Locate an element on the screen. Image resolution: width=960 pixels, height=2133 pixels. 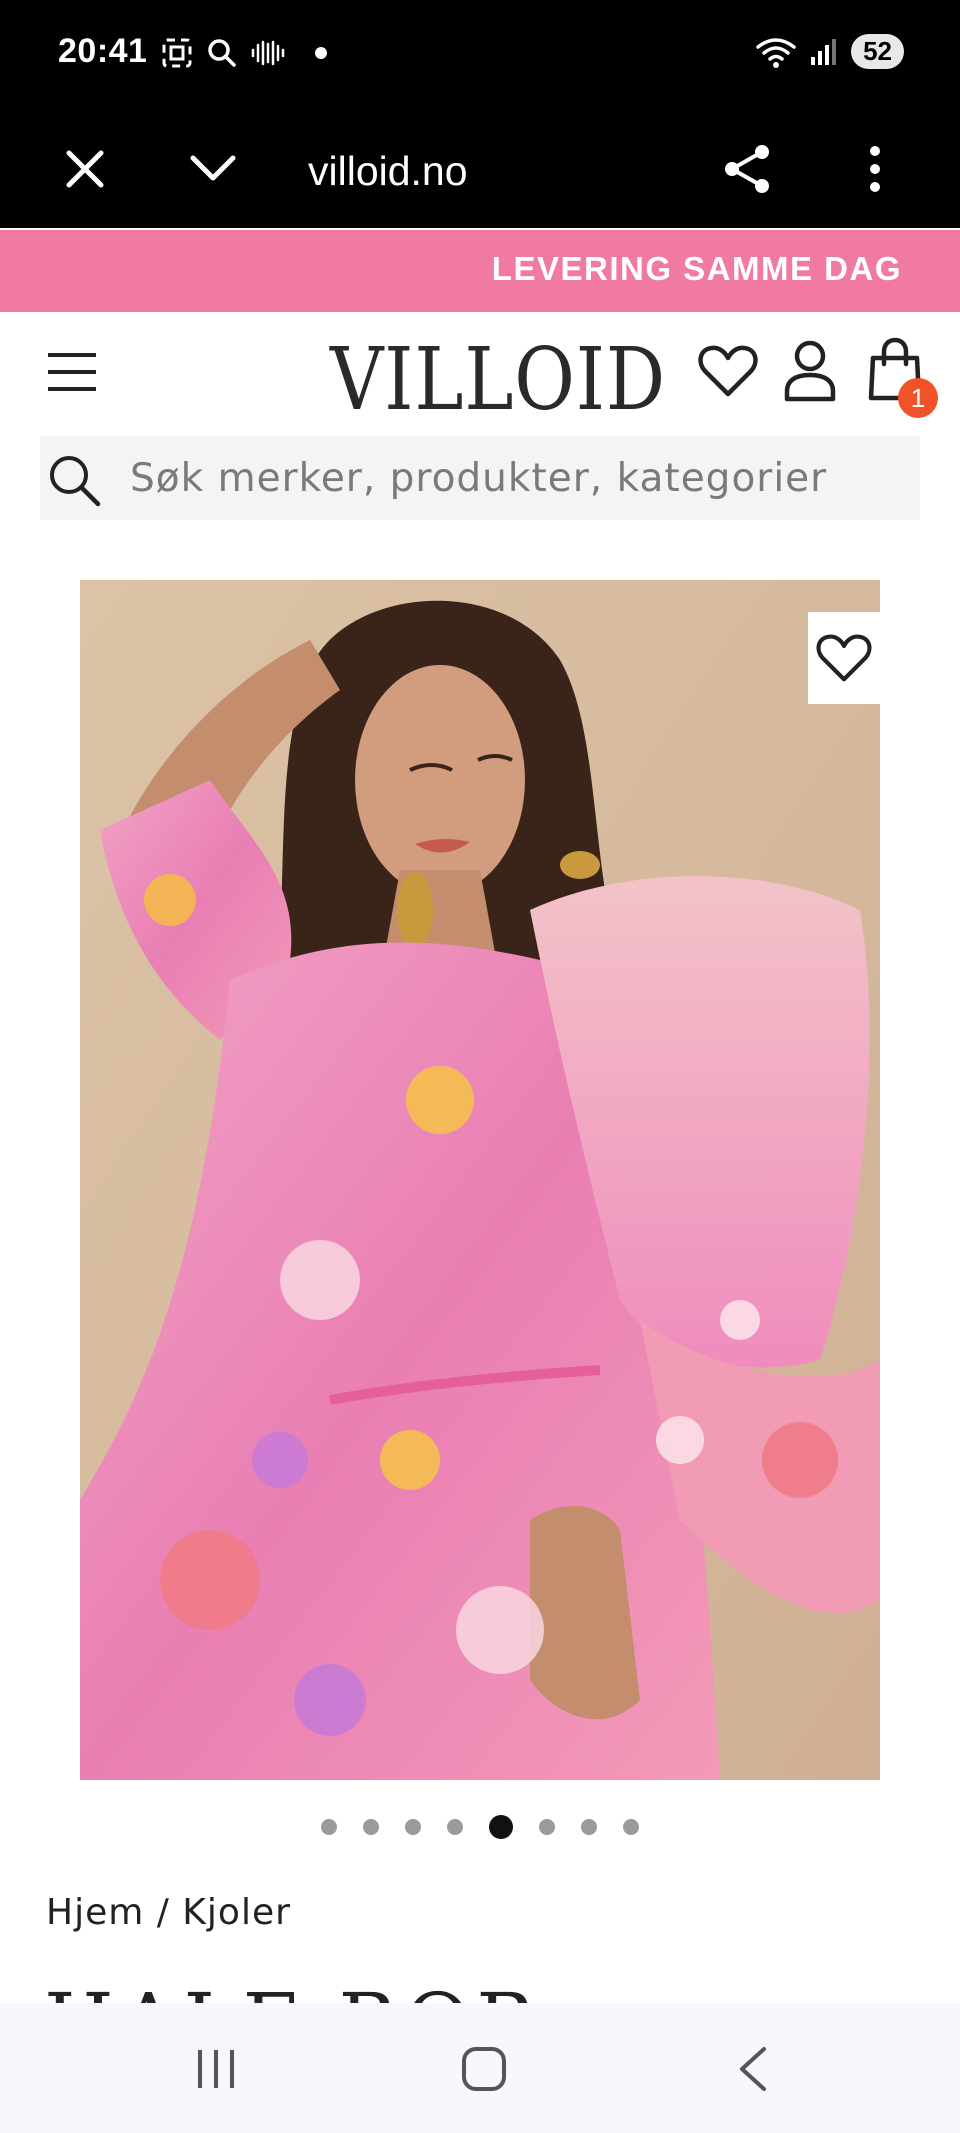
browser-toolbar: villoid.no is located at coordinates (480, 169).